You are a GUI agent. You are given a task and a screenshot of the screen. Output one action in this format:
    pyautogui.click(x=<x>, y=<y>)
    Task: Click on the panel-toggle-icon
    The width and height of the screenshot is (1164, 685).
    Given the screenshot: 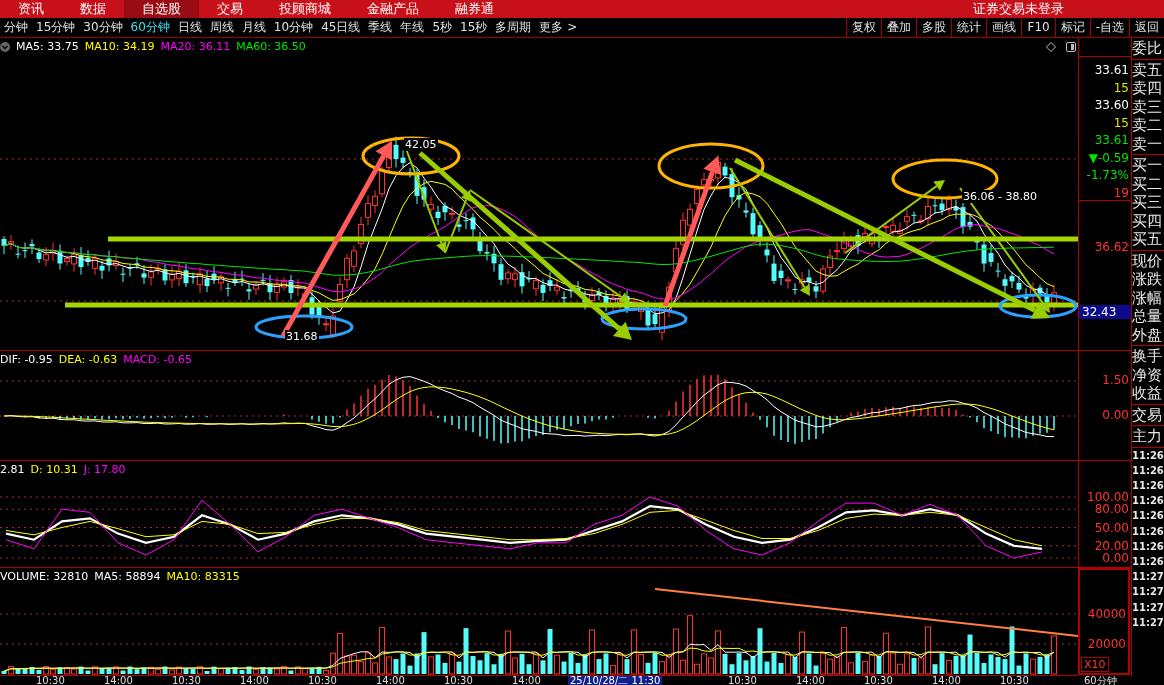 What is the action you would take?
    pyautogui.click(x=1071, y=47)
    